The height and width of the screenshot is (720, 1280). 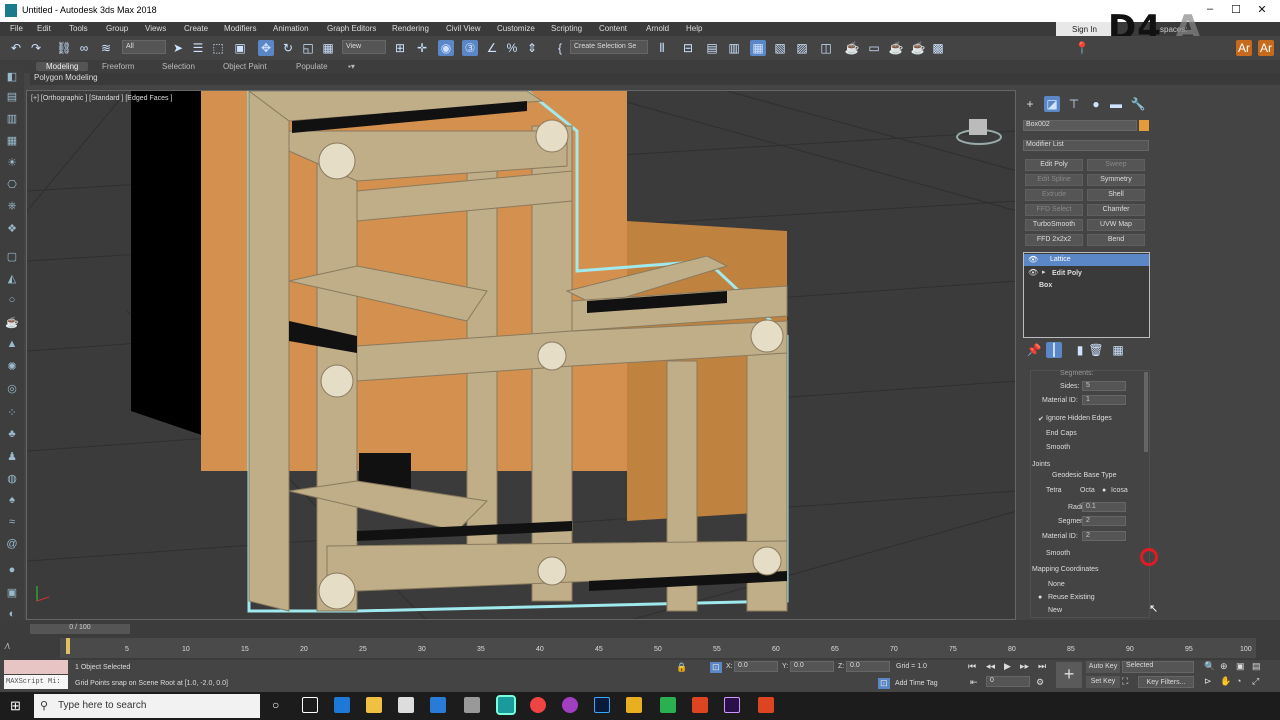 I want to click on tab-populate: Populate, so click(x=312, y=66).